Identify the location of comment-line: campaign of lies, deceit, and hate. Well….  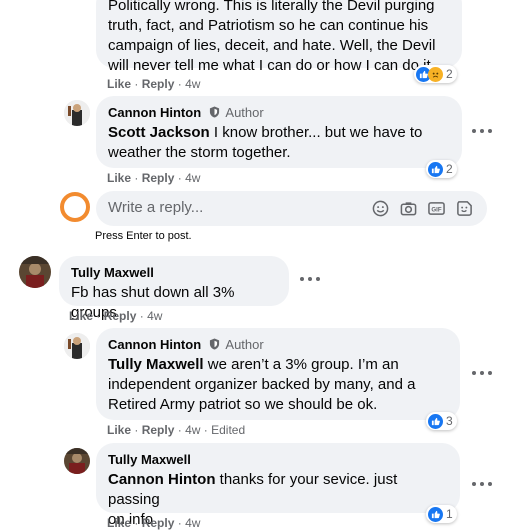
(272, 45).